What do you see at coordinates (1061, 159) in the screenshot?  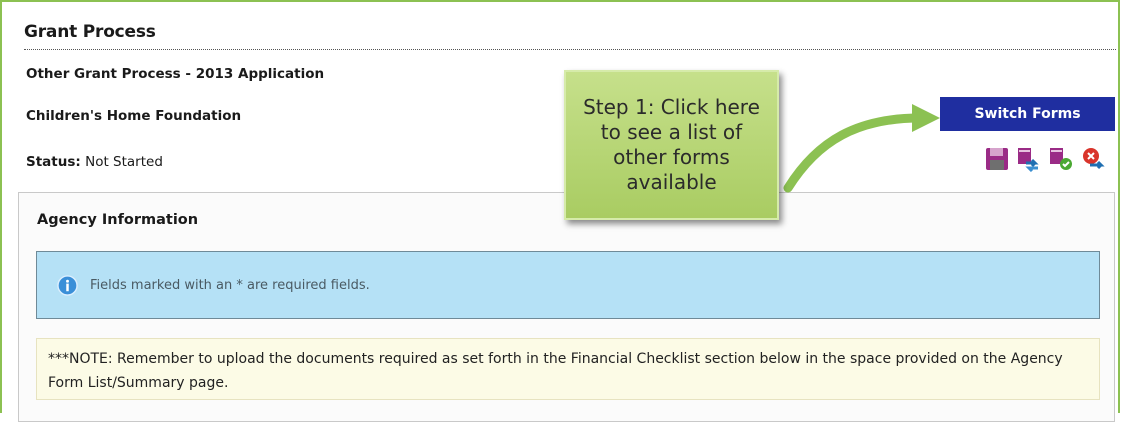 I see `form-submit-icon` at bounding box center [1061, 159].